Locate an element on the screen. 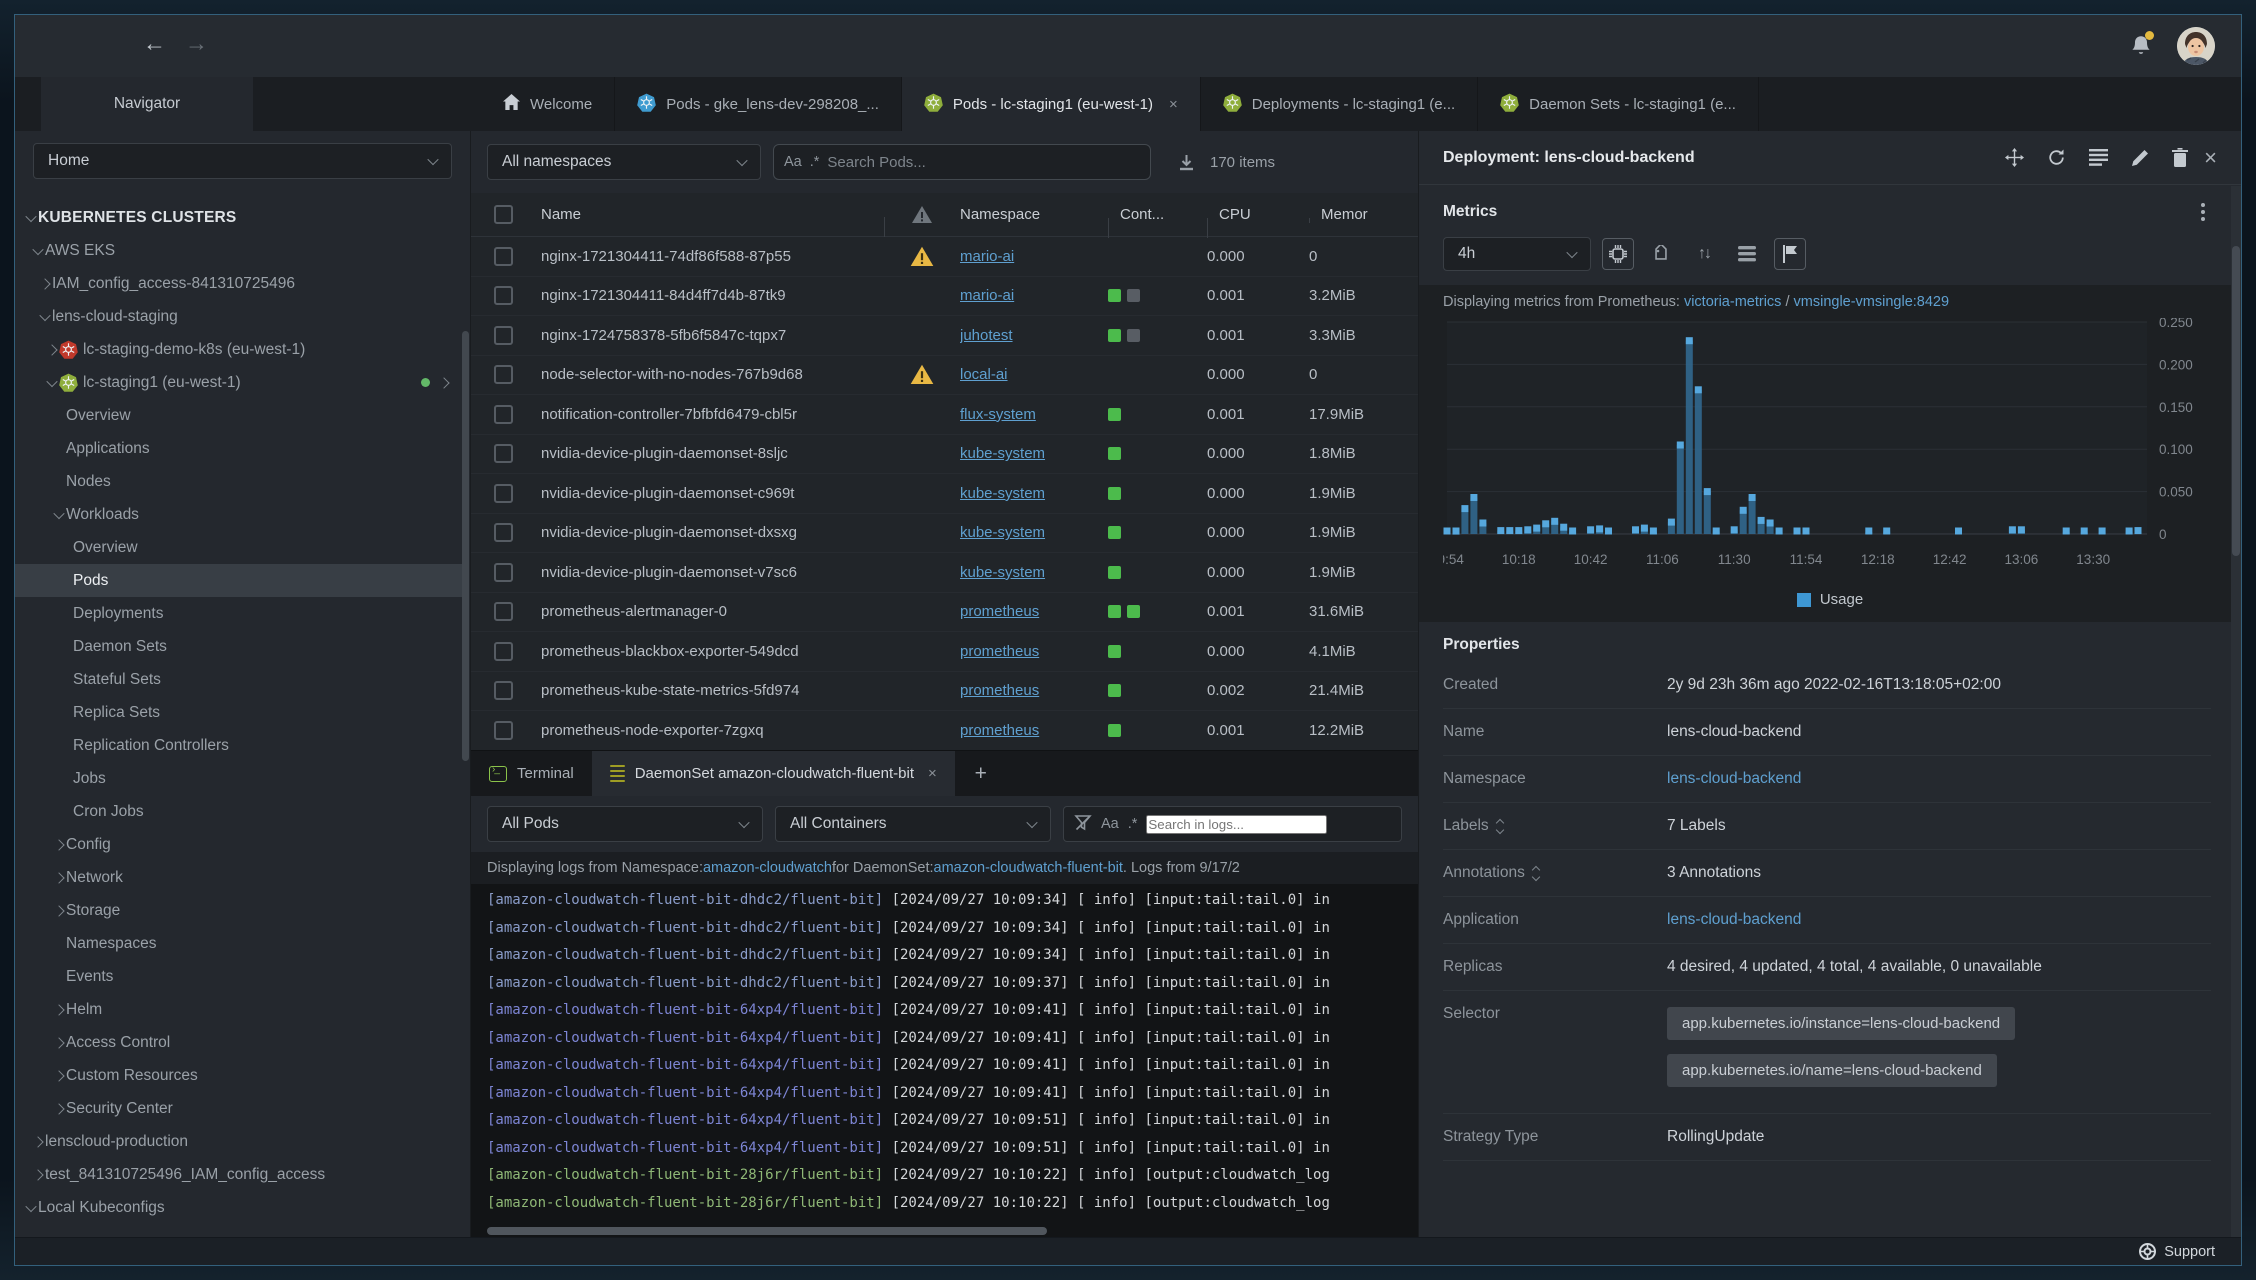 This screenshot has height=1280, width=2256. sidebar-item-test-841310725496-iam-config-access: test_841310725496_IAM_config_access is located at coordinates (238, 1174).